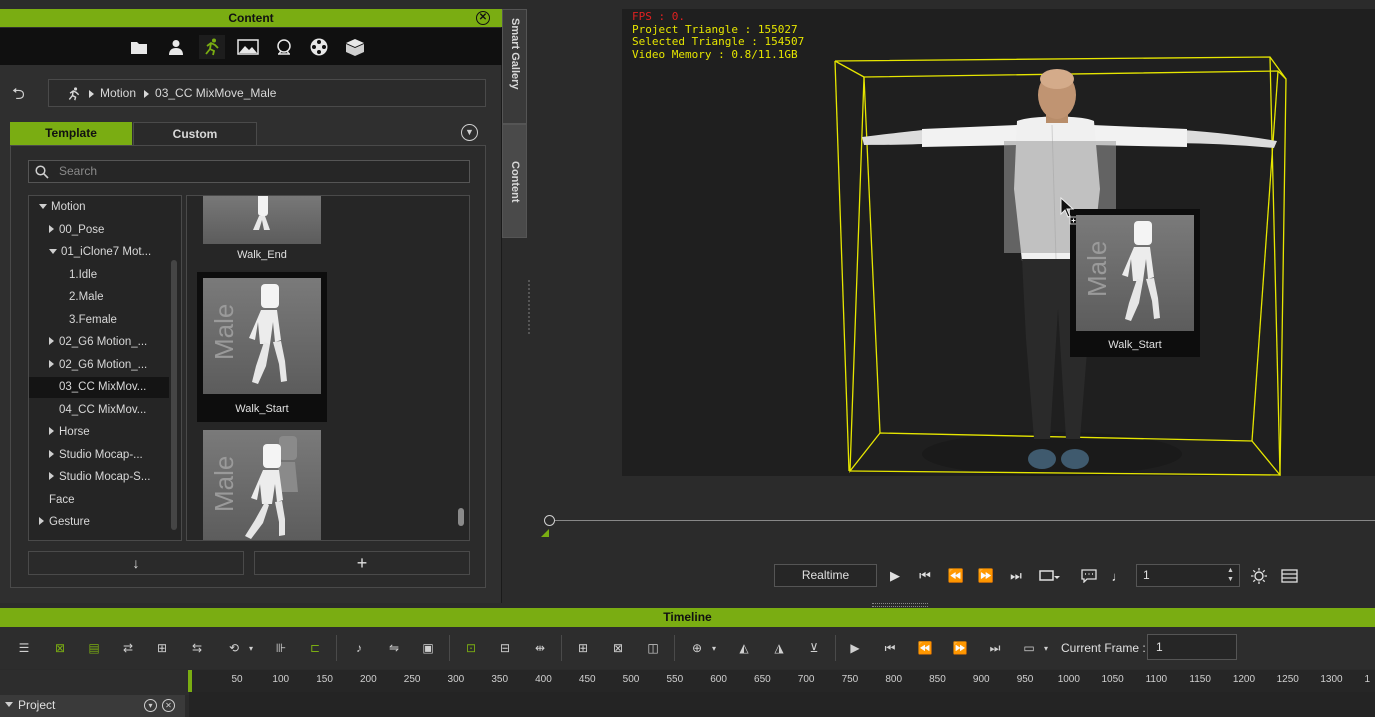  What do you see at coordinates (212, 47) in the screenshot?
I see `motion-runner-icon` at bounding box center [212, 47].